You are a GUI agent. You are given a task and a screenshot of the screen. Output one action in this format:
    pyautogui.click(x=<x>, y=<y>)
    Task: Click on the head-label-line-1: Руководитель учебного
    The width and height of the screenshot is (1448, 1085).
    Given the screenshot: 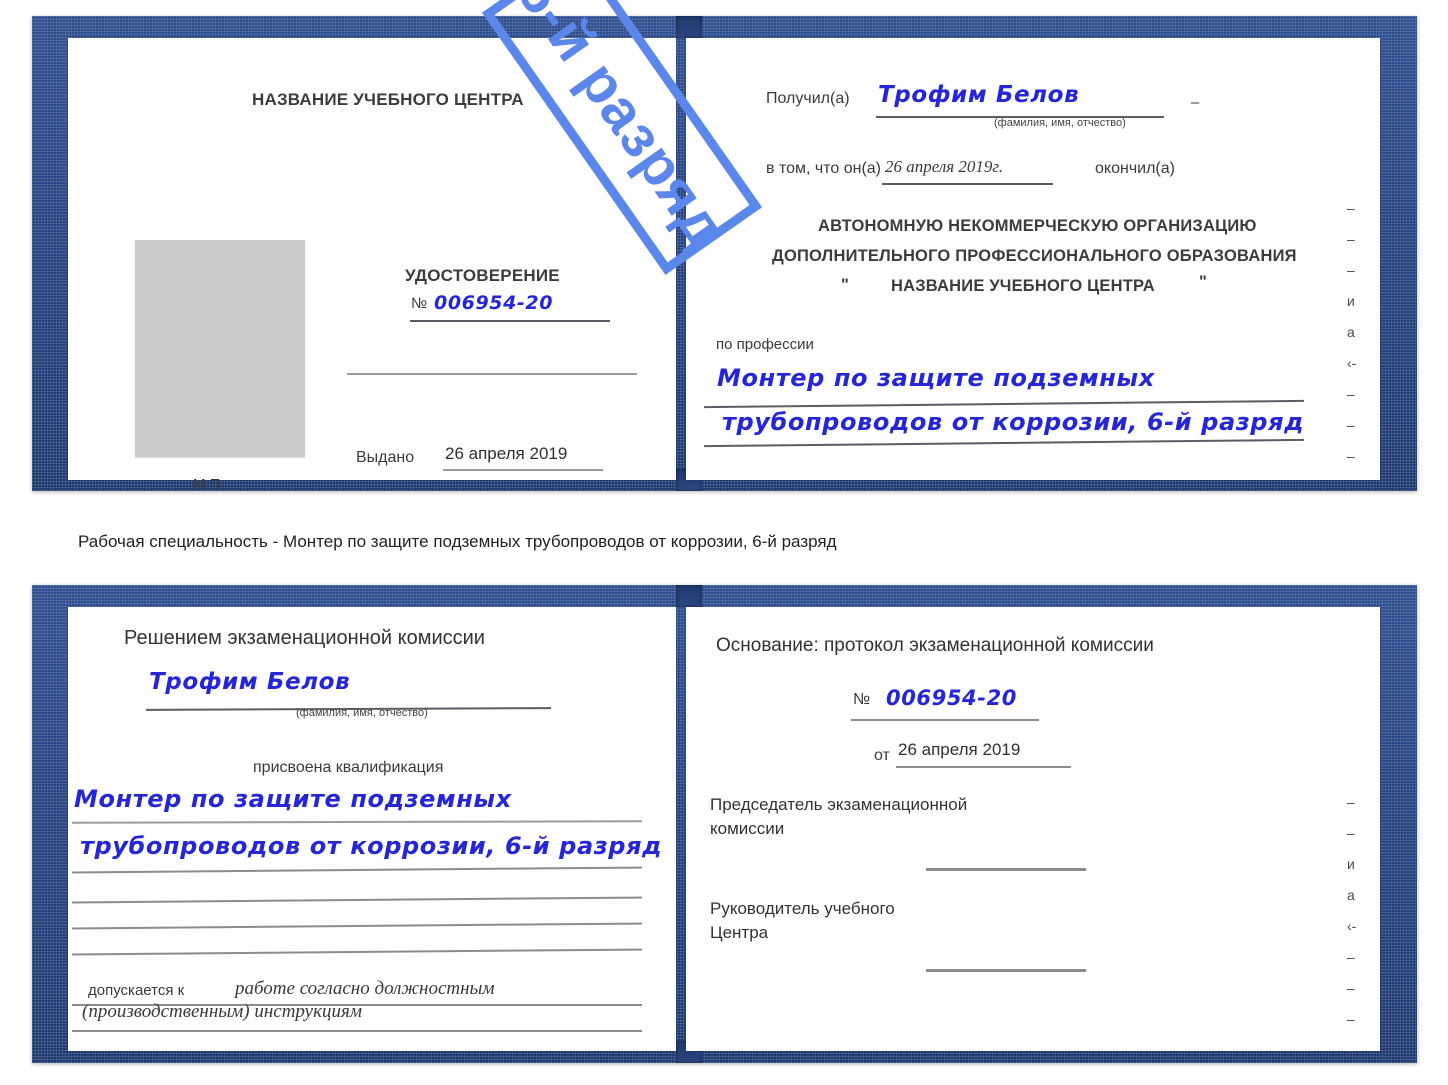 What is the action you would take?
    pyautogui.click(x=802, y=908)
    